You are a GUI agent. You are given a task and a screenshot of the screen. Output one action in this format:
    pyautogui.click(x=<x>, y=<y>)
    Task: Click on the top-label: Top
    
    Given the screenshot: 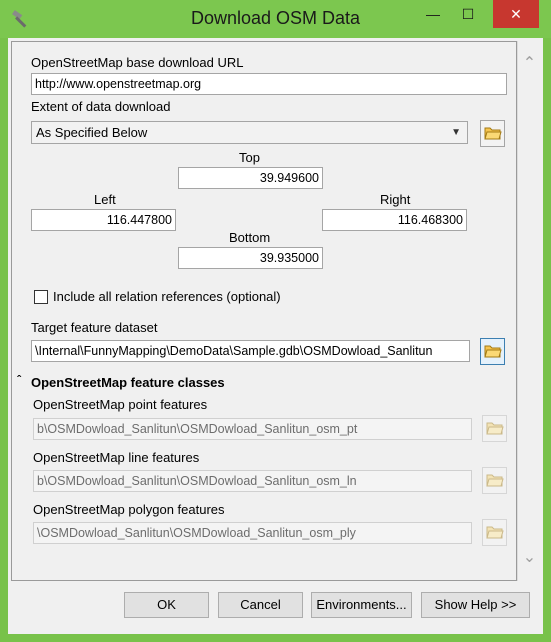 What is the action you would take?
    pyautogui.click(x=249, y=157)
    